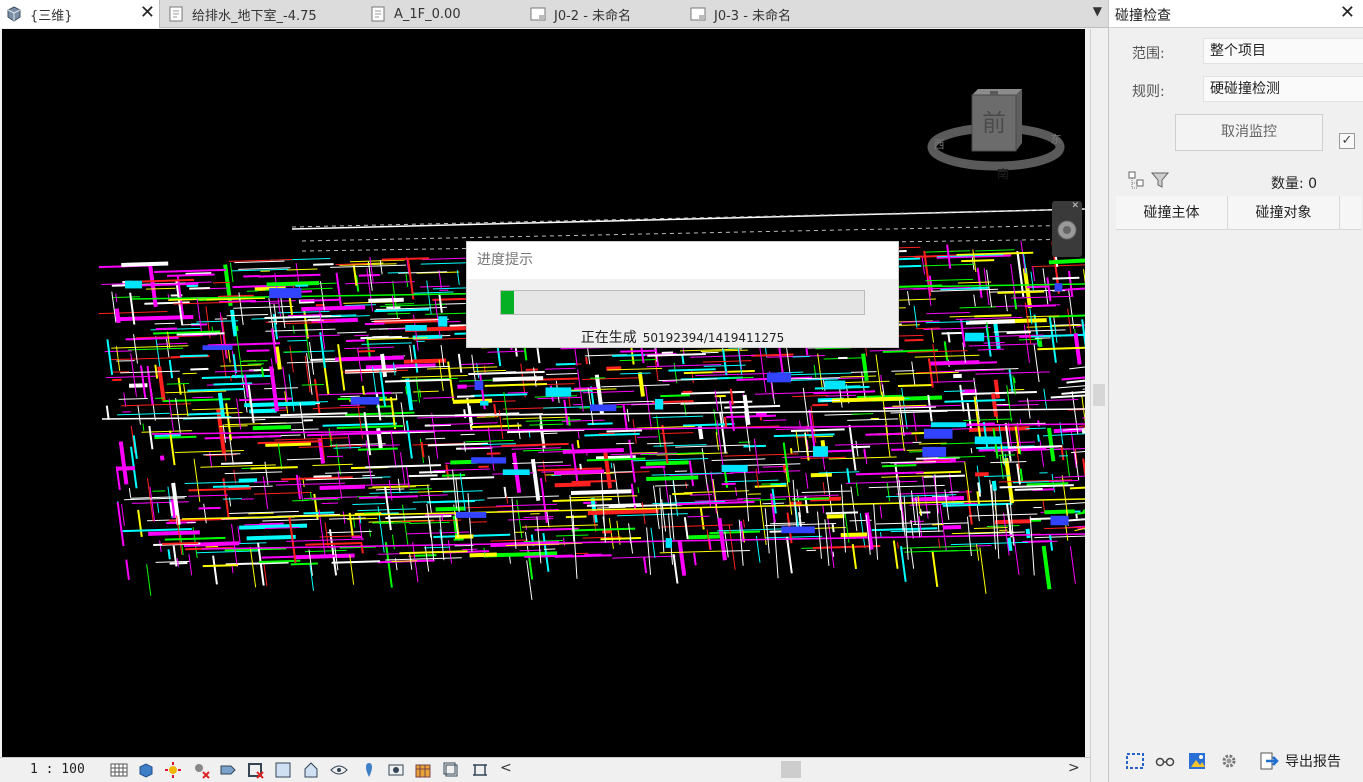  What do you see at coordinates (254, 16) in the screenshot?
I see `tab-label: 给排水_地下室_-4.75` at bounding box center [254, 16].